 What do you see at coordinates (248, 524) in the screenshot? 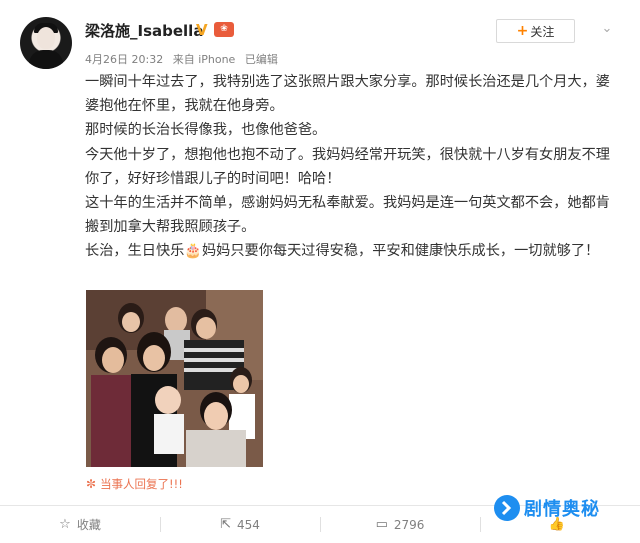
I see `repost-count: 454` at bounding box center [248, 524].